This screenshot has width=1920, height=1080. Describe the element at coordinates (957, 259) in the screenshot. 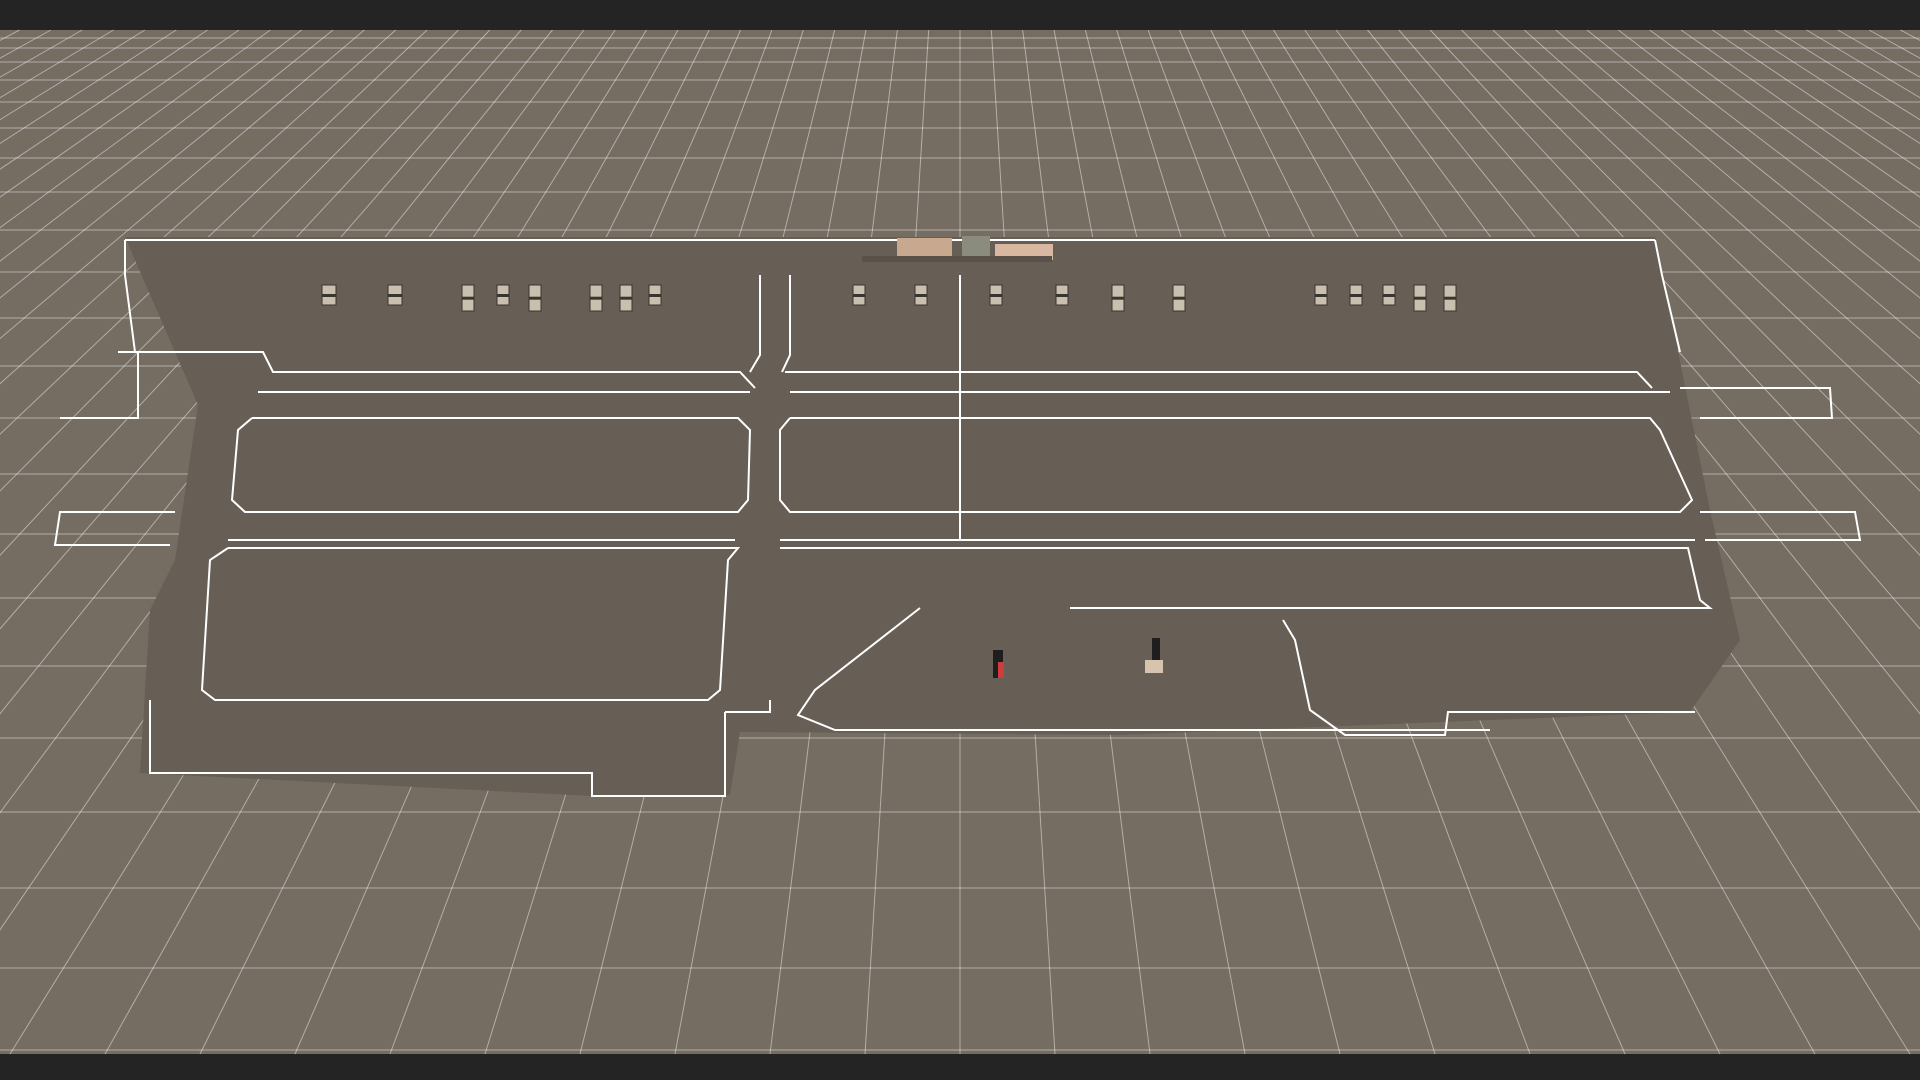

I see `machine-base` at that location.